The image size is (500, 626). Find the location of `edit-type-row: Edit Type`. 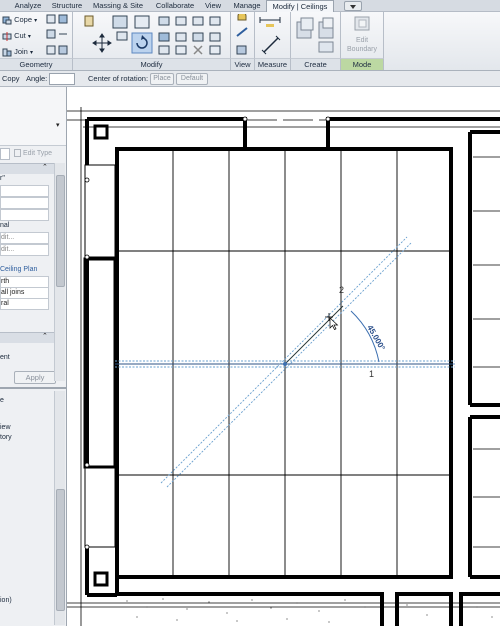

edit-type-row: Edit Type is located at coordinates (31, 154).